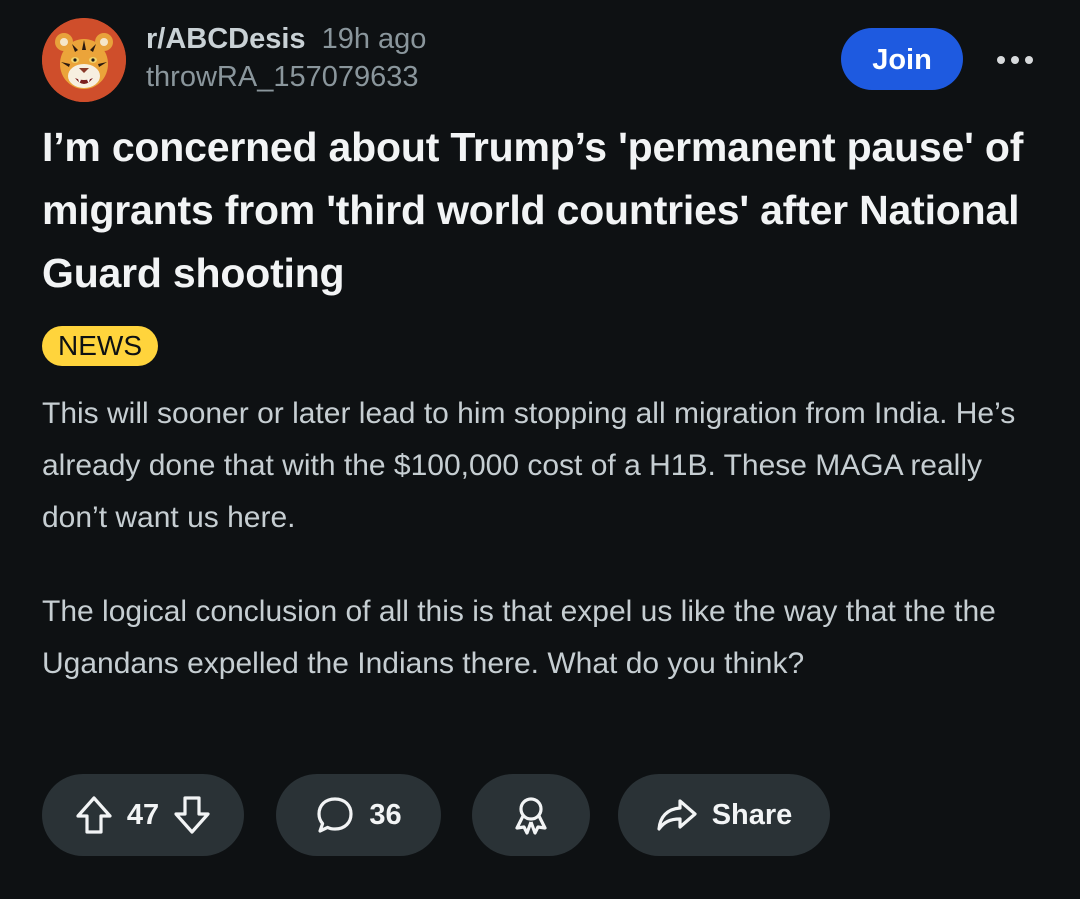 The image size is (1080, 899). What do you see at coordinates (902, 59) in the screenshot?
I see `join-button: Join` at bounding box center [902, 59].